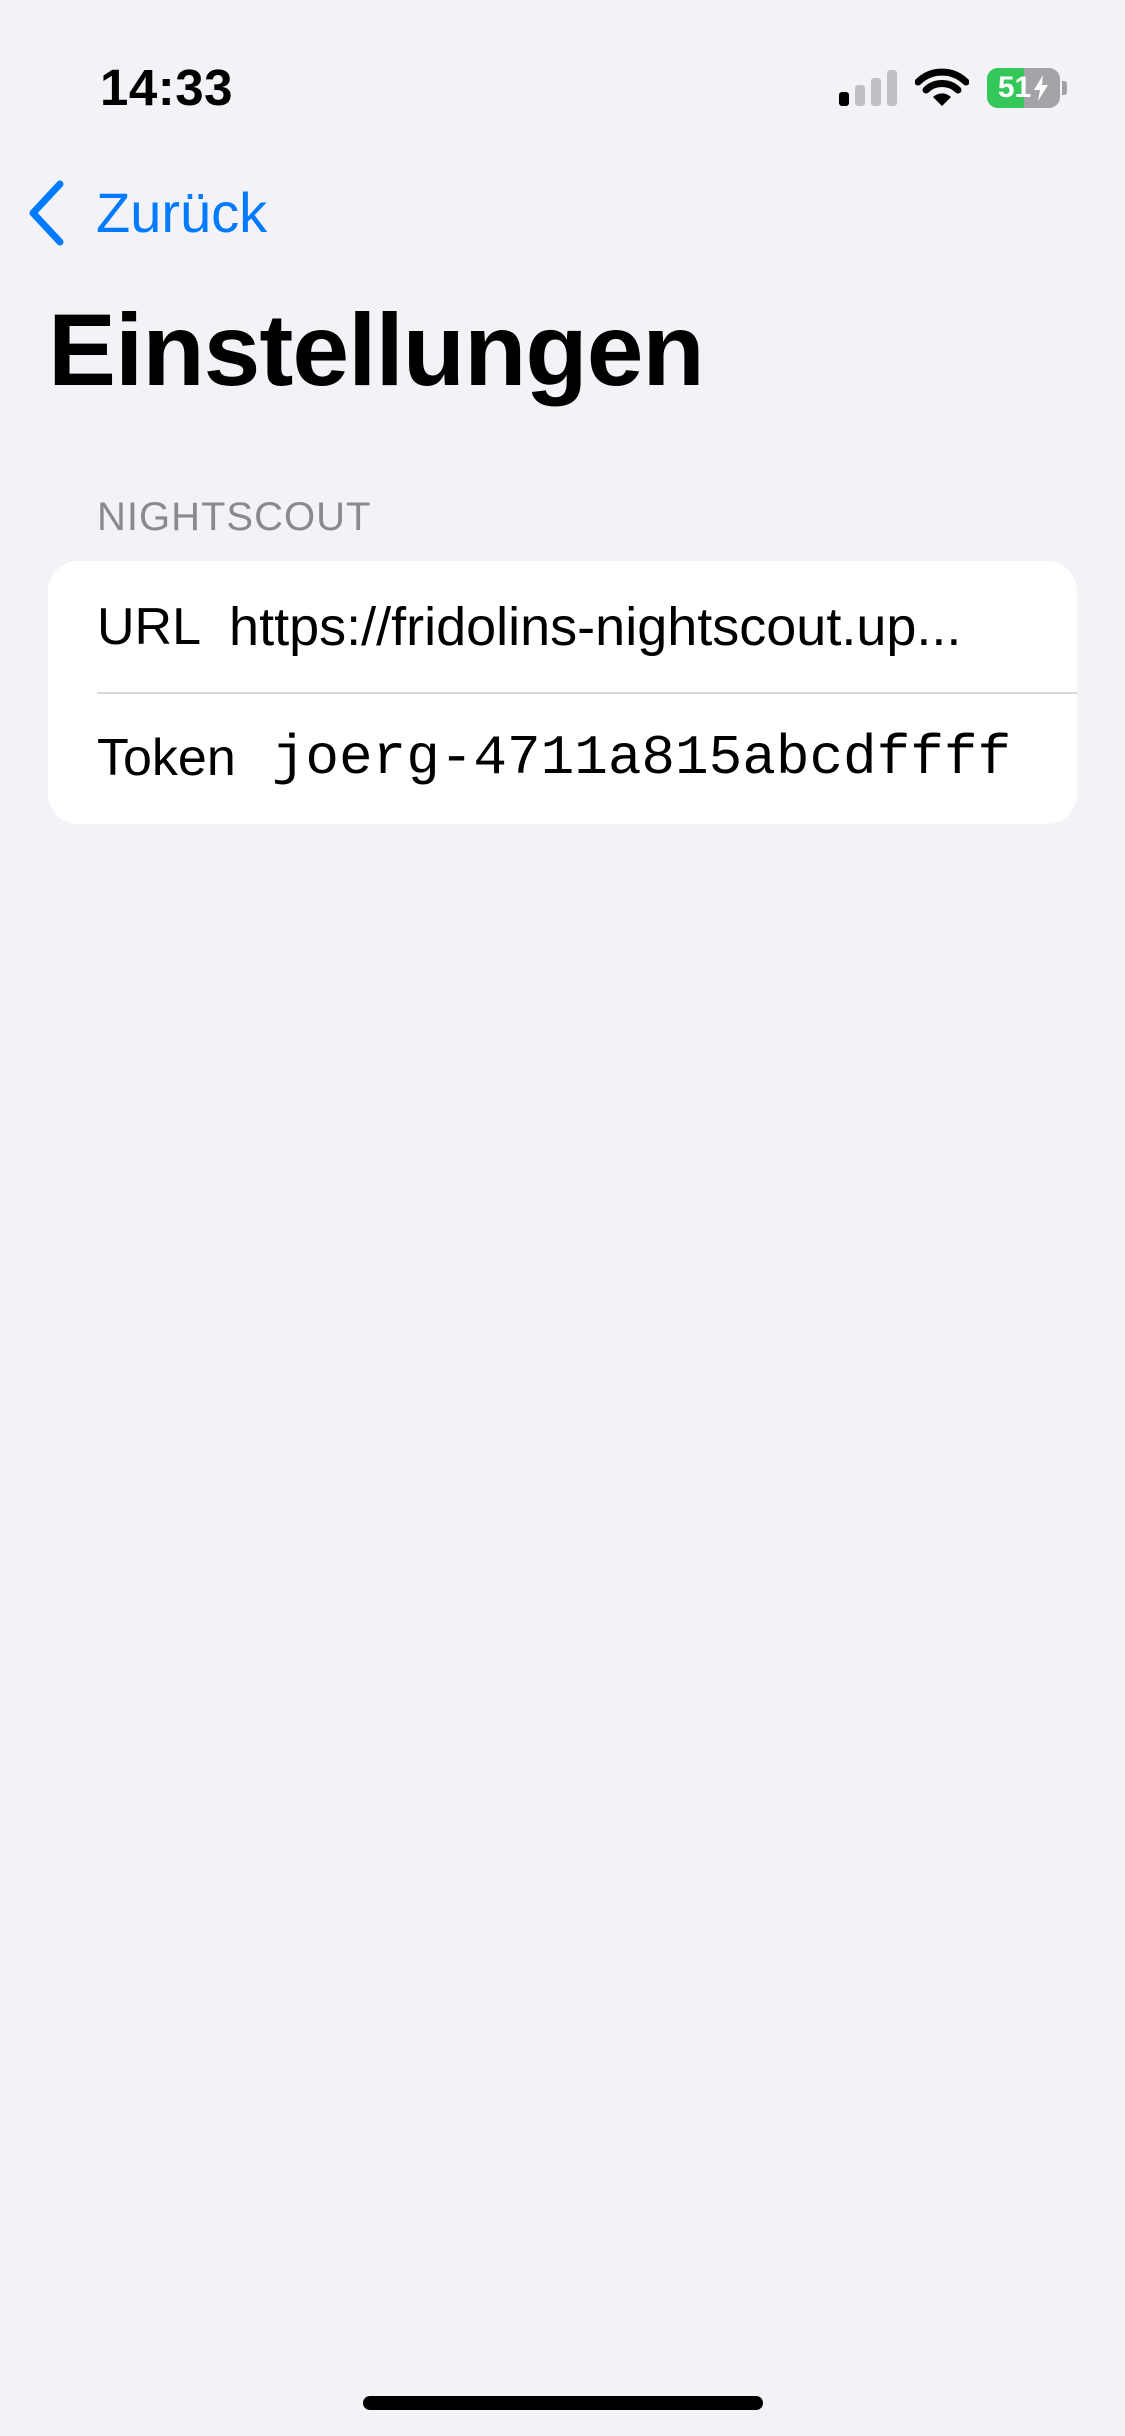 The width and height of the screenshot is (1125, 2436). I want to click on back-button: Zurück, so click(146, 213).